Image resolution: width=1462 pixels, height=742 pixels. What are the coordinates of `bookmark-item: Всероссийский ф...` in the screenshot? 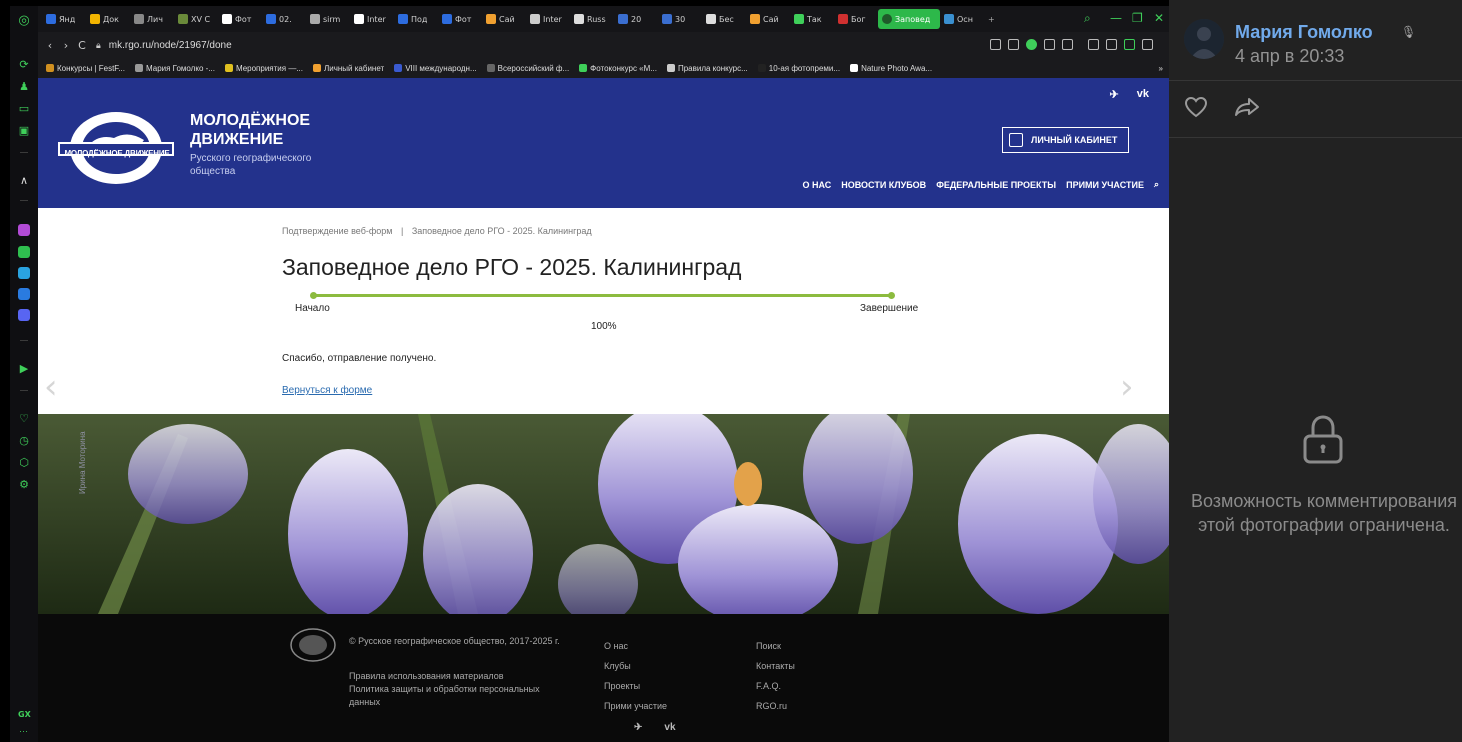 It's located at (527, 68).